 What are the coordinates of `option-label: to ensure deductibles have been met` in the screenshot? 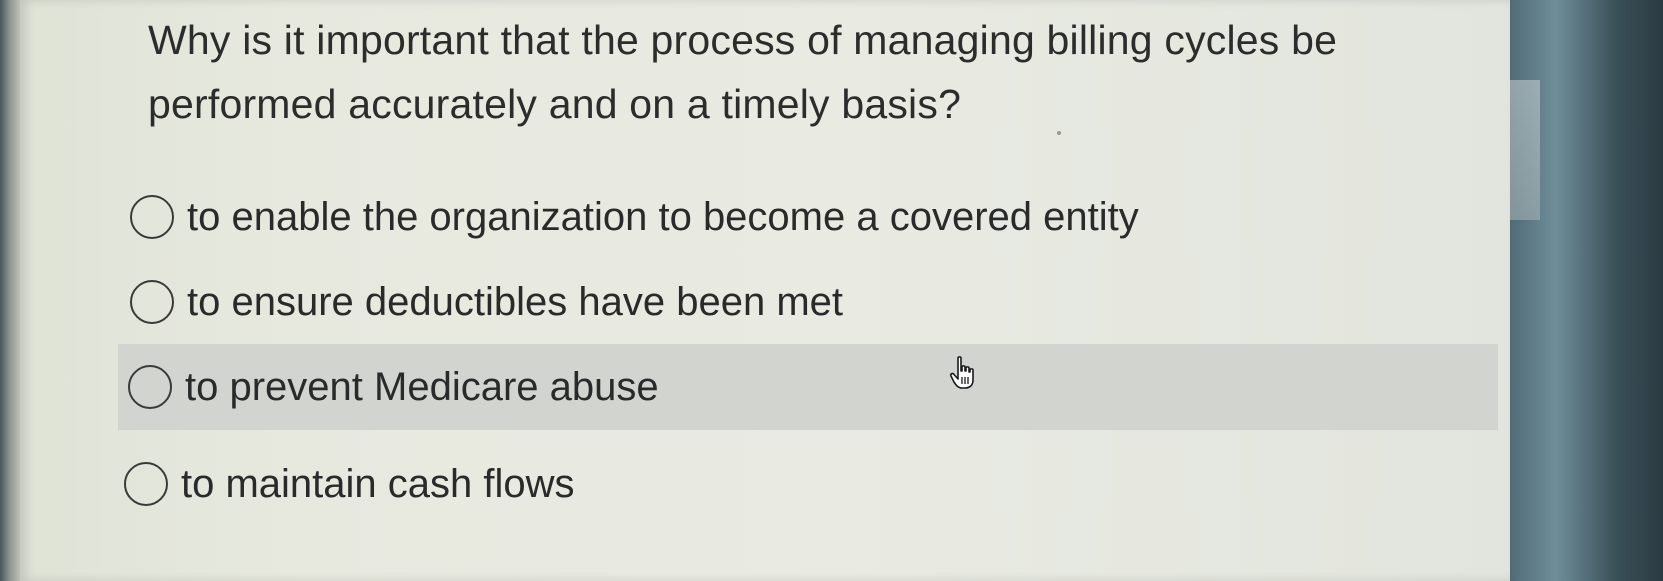 It's located at (515, 301).